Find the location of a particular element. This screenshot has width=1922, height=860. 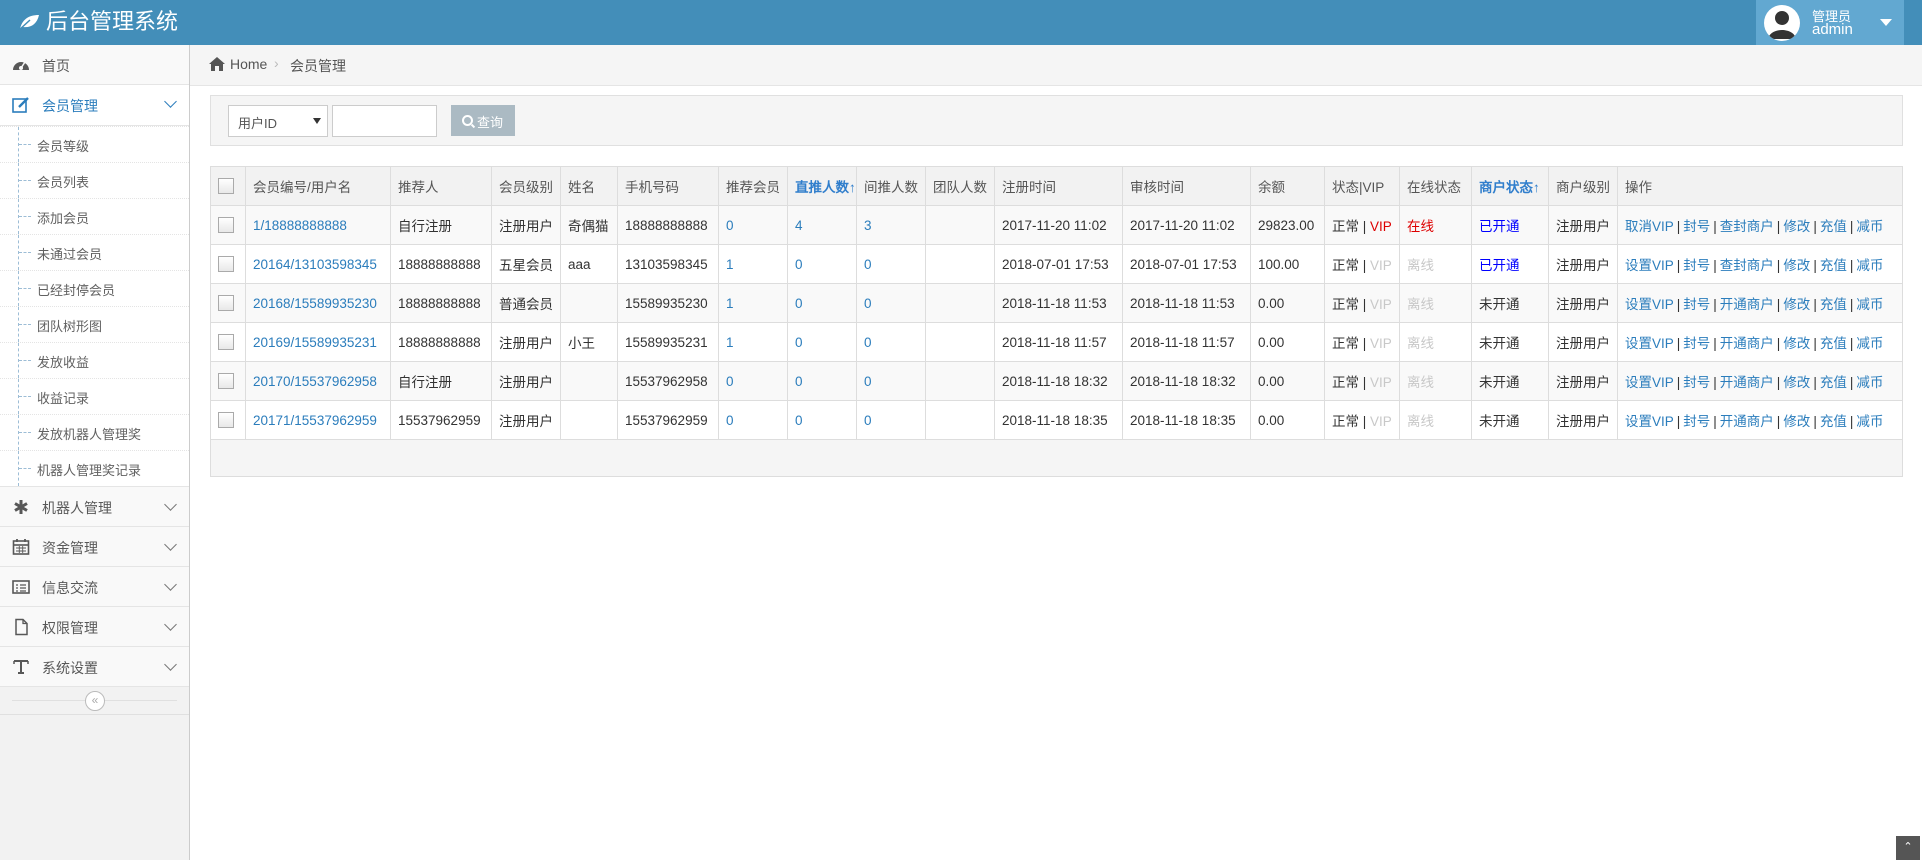

submenu-item: 会员列表 is located at coordinates (94, 180).